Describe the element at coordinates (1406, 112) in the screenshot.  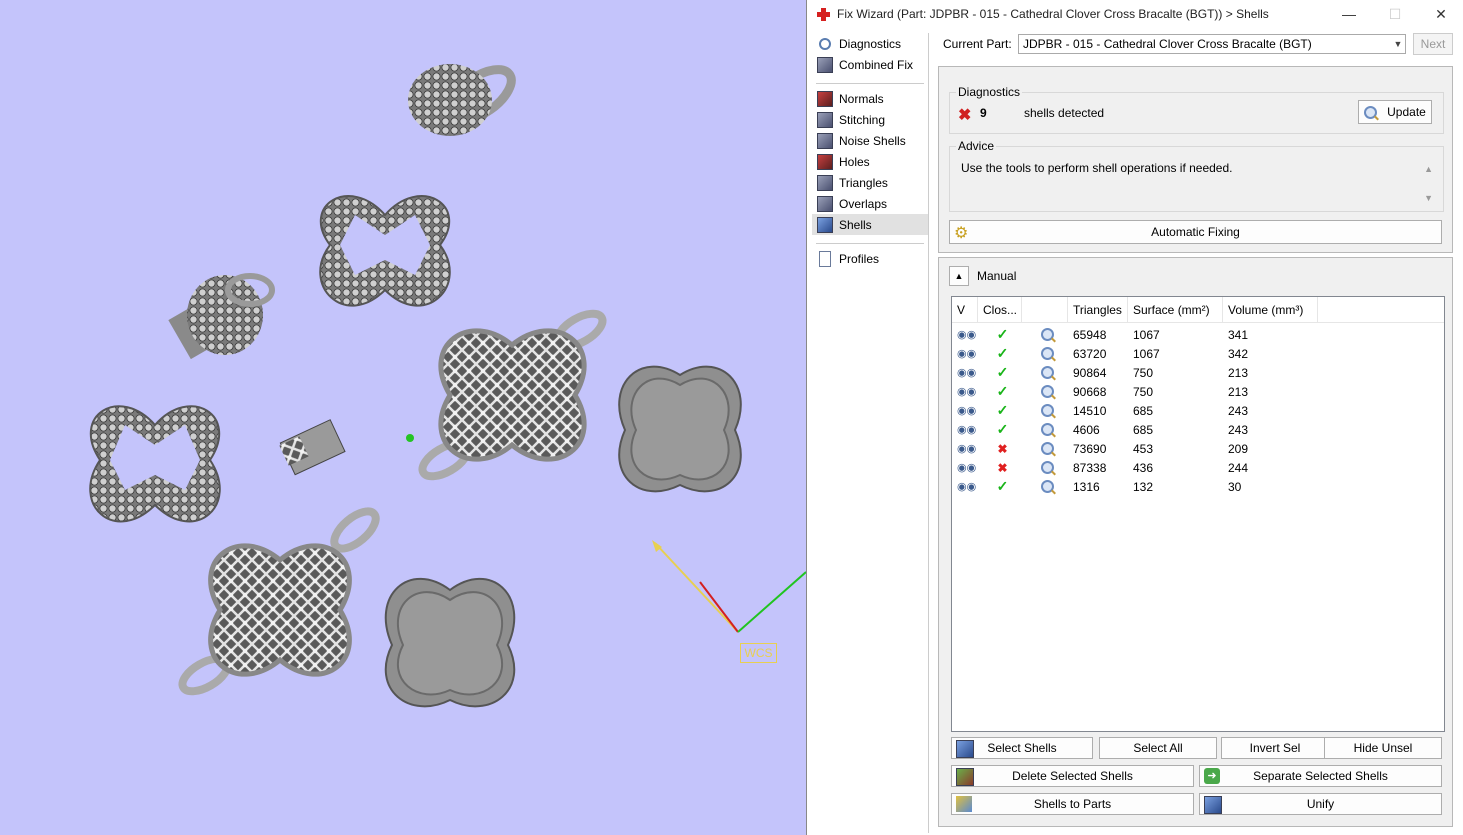
I see `update-label: Update` at that location.